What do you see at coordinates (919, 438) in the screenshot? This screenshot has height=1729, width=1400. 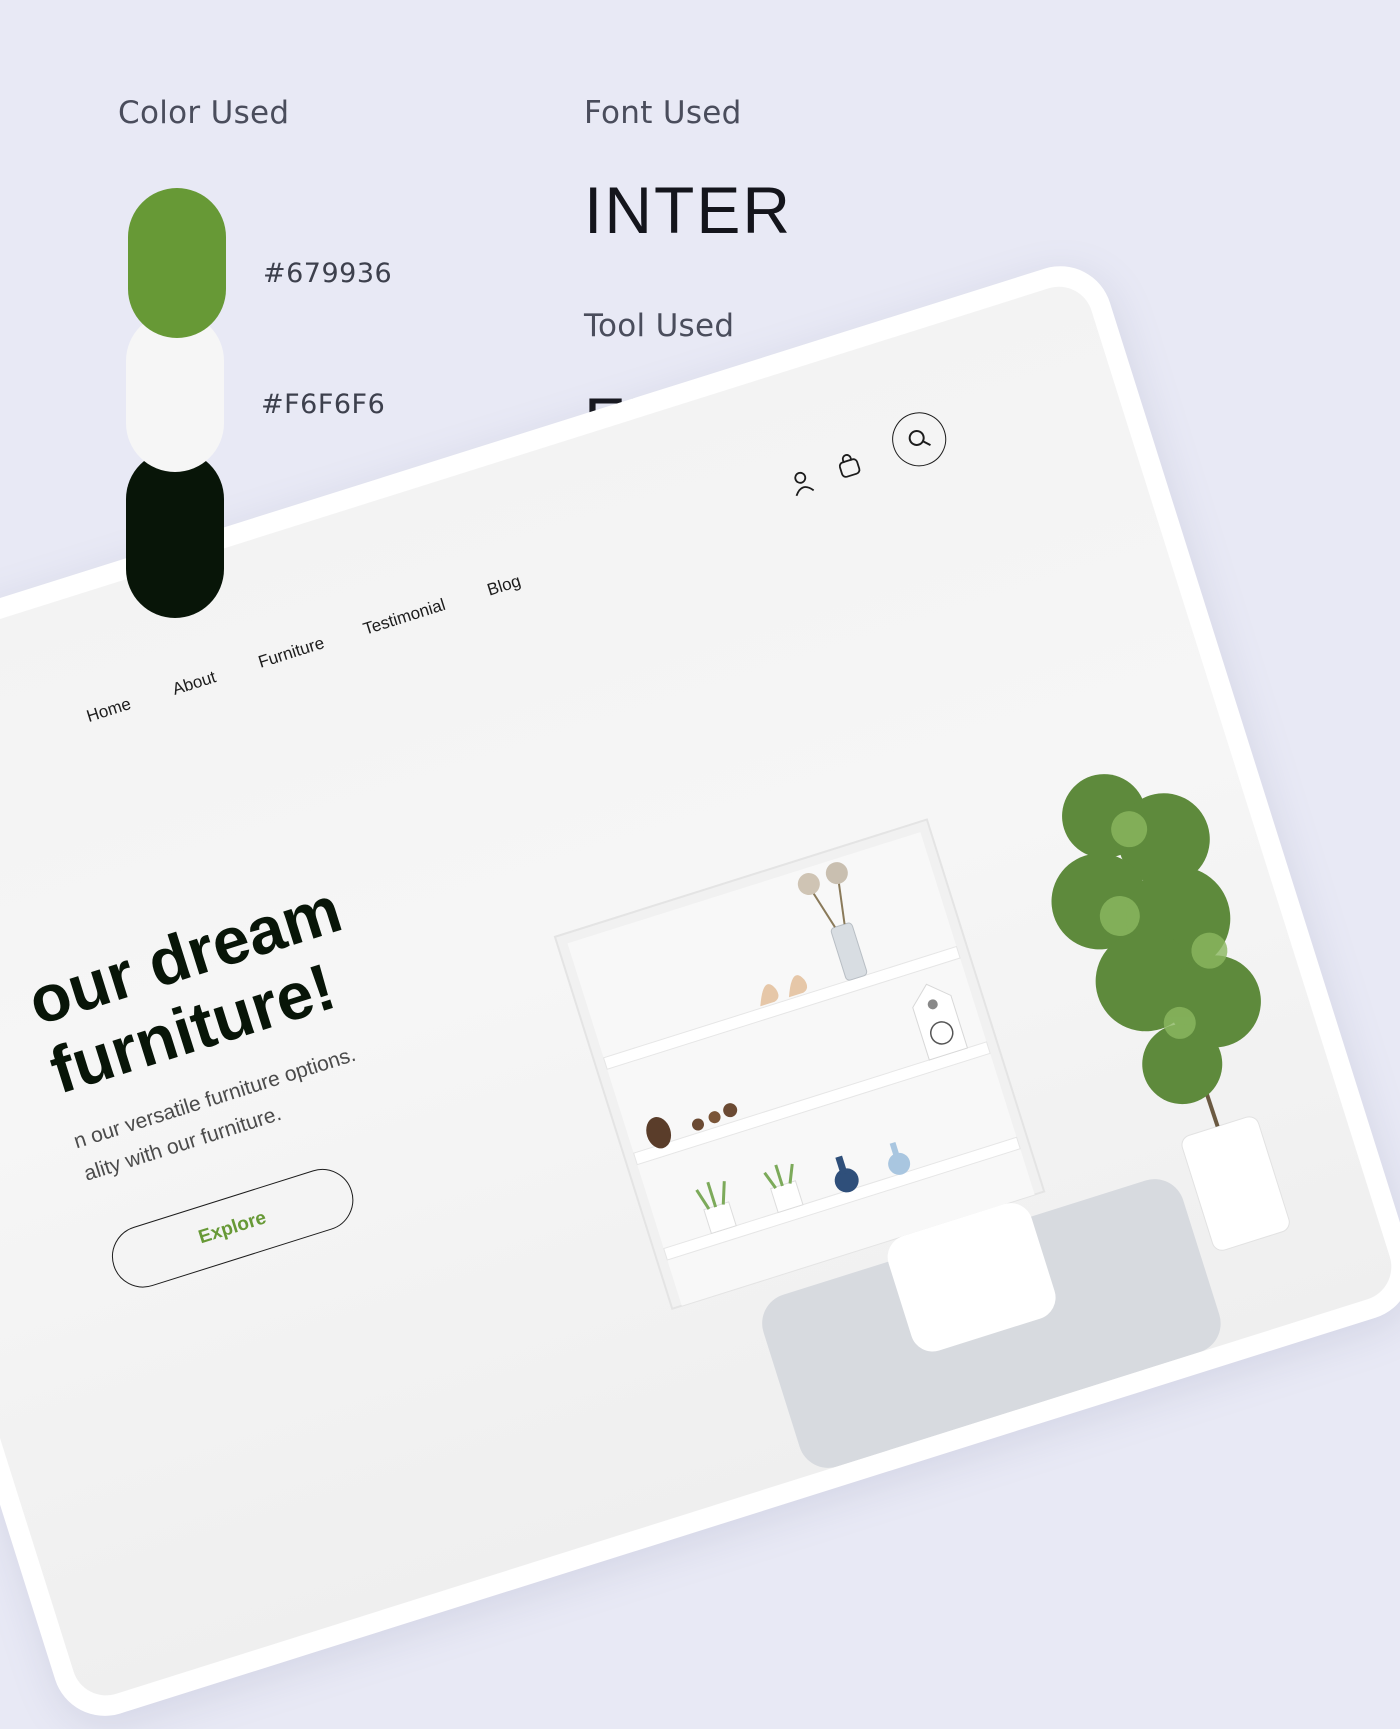 I see `search-icon` at bounding box center [919, 438].